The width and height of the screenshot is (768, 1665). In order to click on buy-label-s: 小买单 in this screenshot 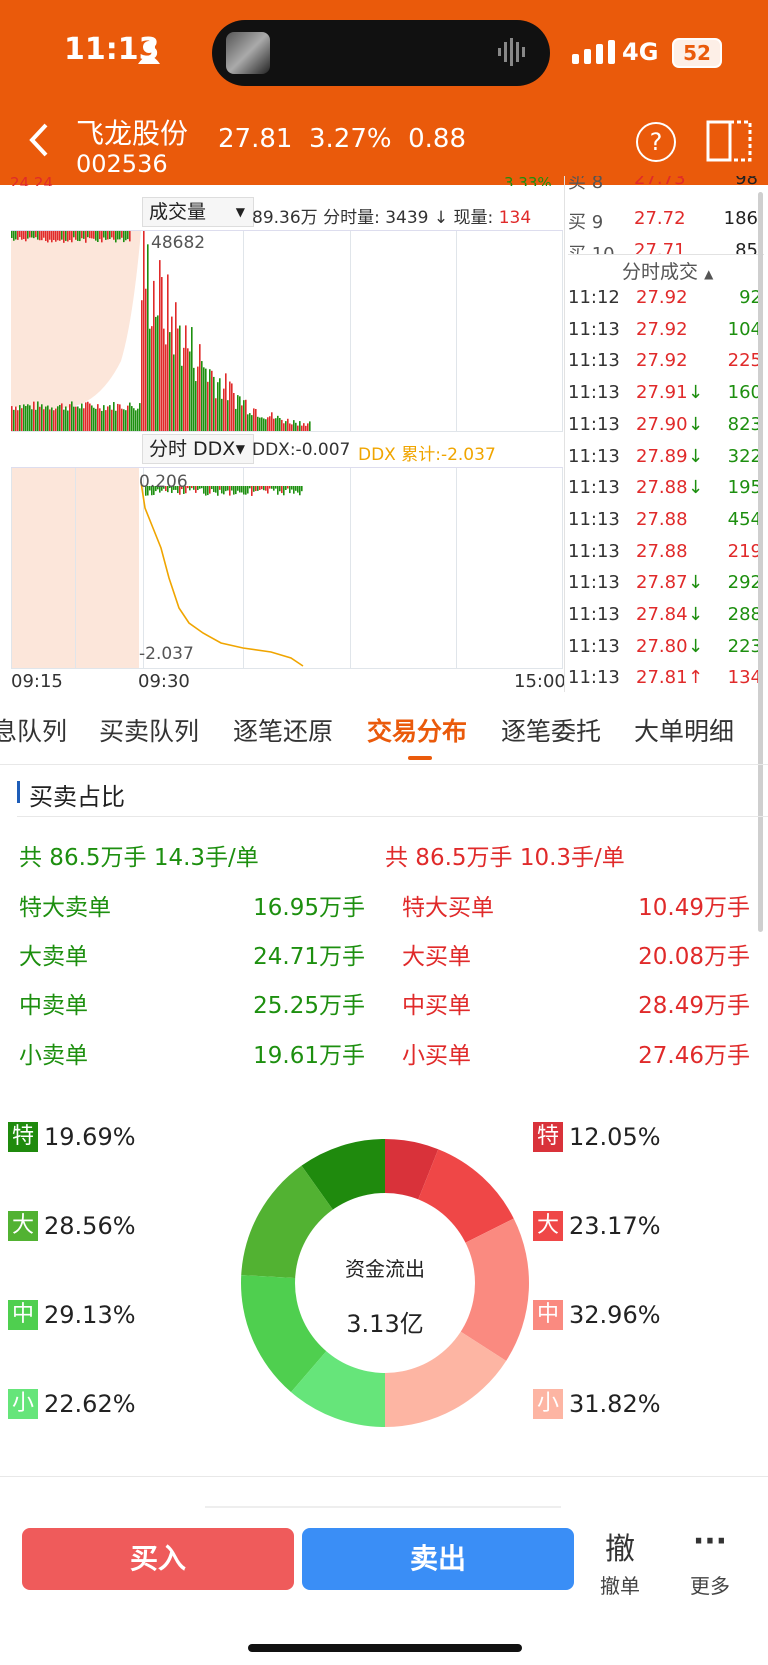, I will do `click(436, 1056)`.